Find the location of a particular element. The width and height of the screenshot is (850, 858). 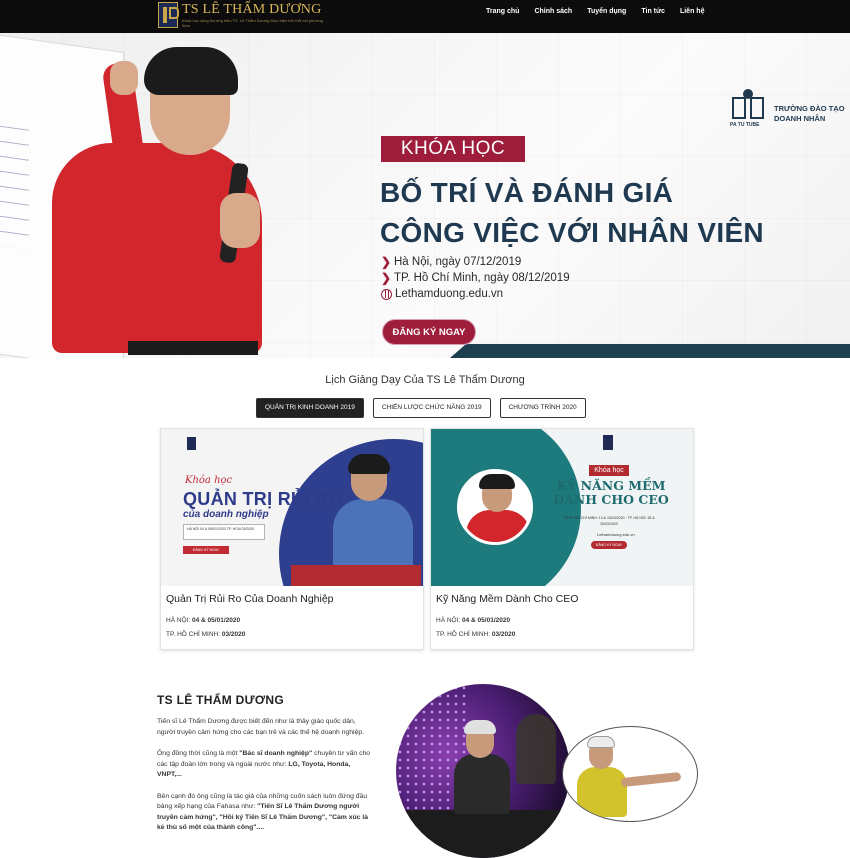

card-image-title: KỸ NĂNG MỀM DÀNH CHO CEO is located at coordinates (611, 493).